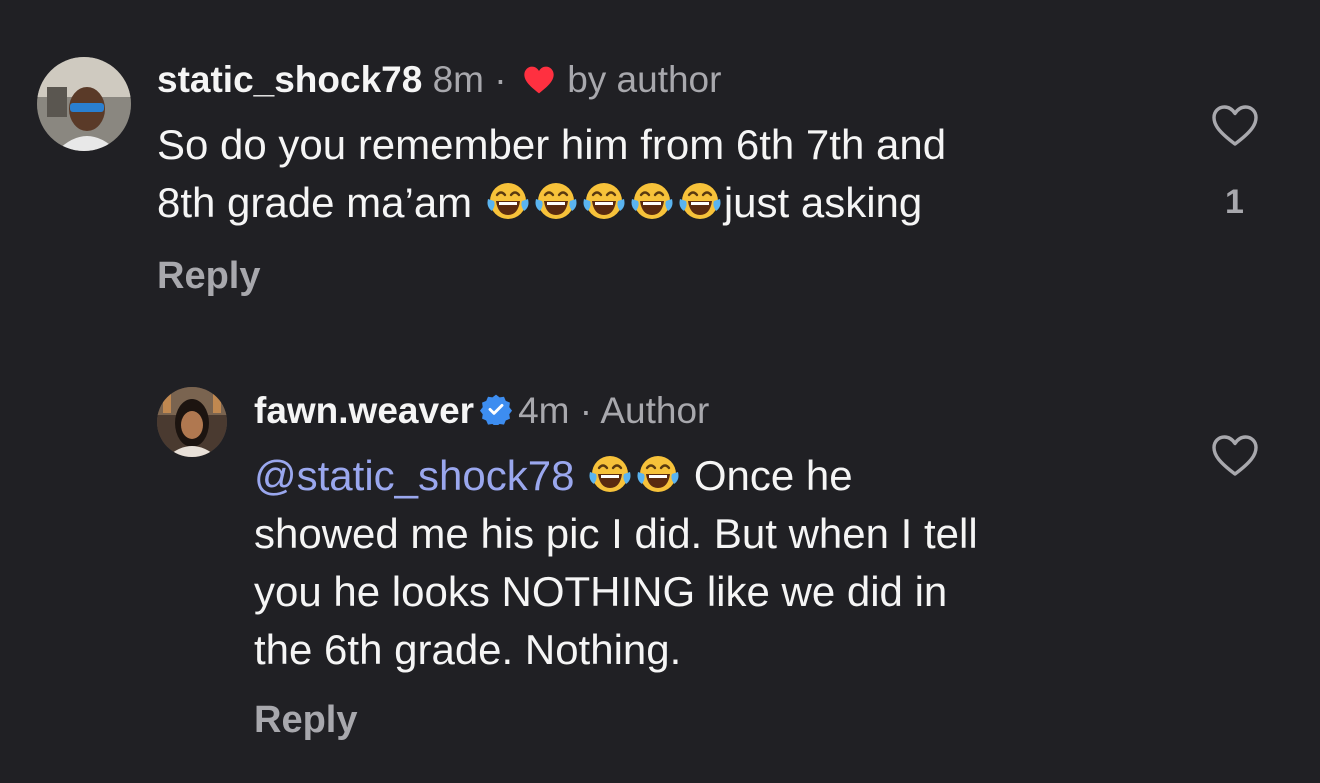 This screenshot has height=783, width=1320. Describe the element at coordinates (315, 202) in the screenshot. I see `comment-text-line: 8th grade ma’am` at that location.